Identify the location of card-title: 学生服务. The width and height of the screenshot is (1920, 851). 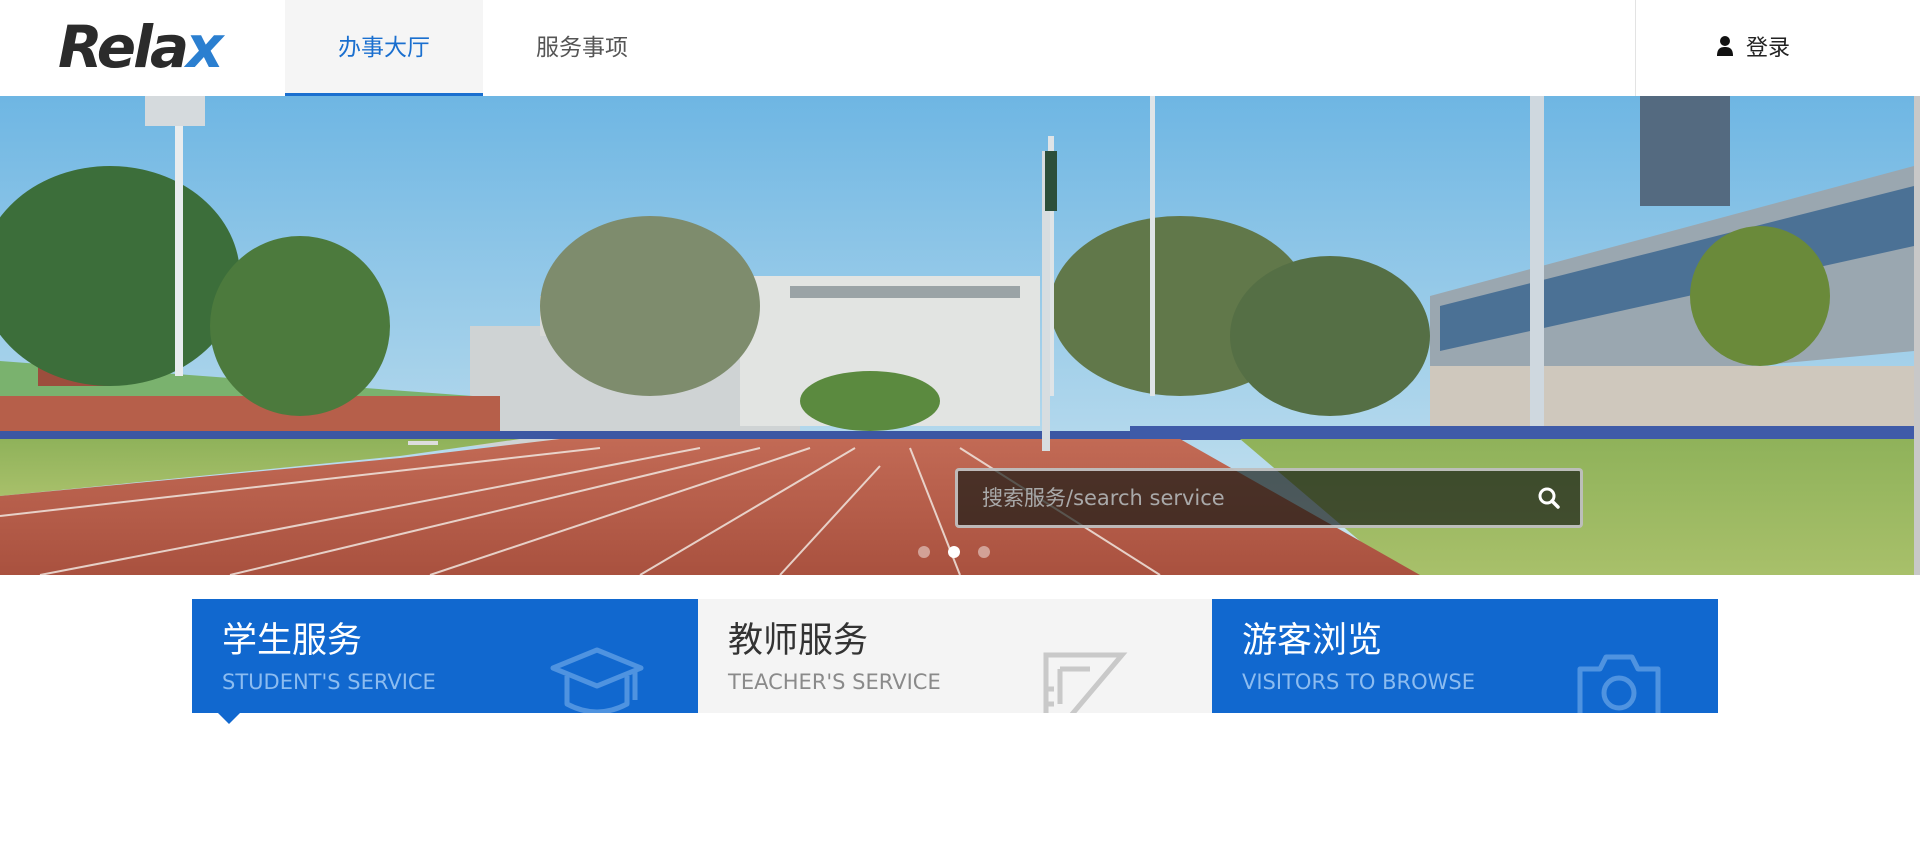
(292, 641).